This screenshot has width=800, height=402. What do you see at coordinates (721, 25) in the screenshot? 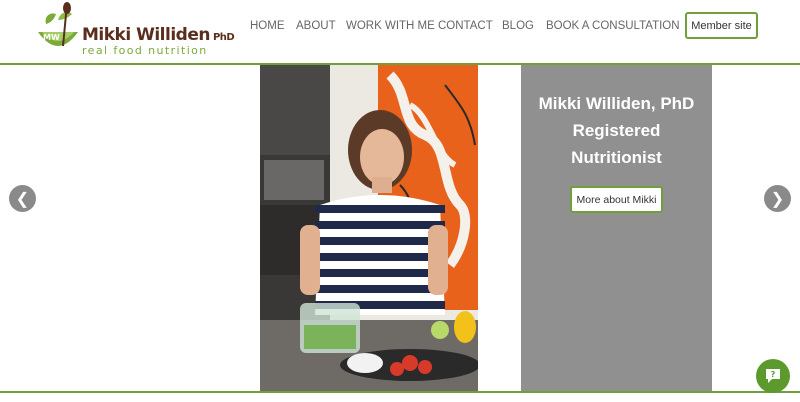
I see `member-site-button: Member site` at bounding box center [721, 25].